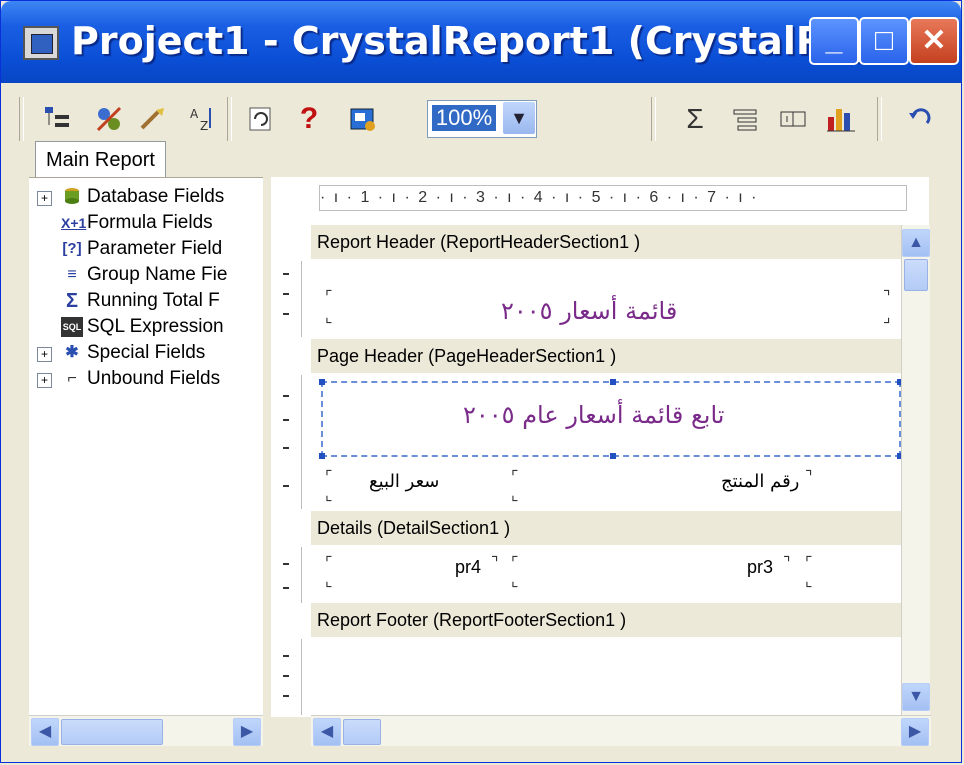  What do you see at coordinates (608, 242) in the screenshot?
I see `section-report-header: Report Header (ReportHeaderSection1 )` at bounding box center [608, 242].